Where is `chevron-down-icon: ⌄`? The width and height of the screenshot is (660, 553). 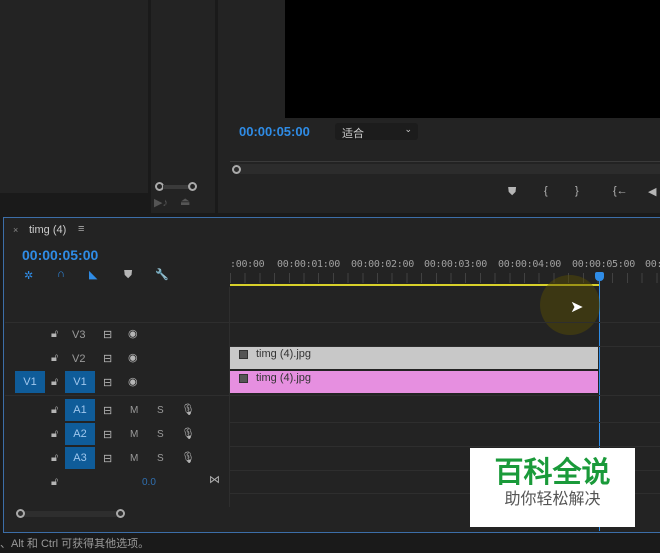 chevron-down-icon: ⌄ is located at coordinates (408, 129).